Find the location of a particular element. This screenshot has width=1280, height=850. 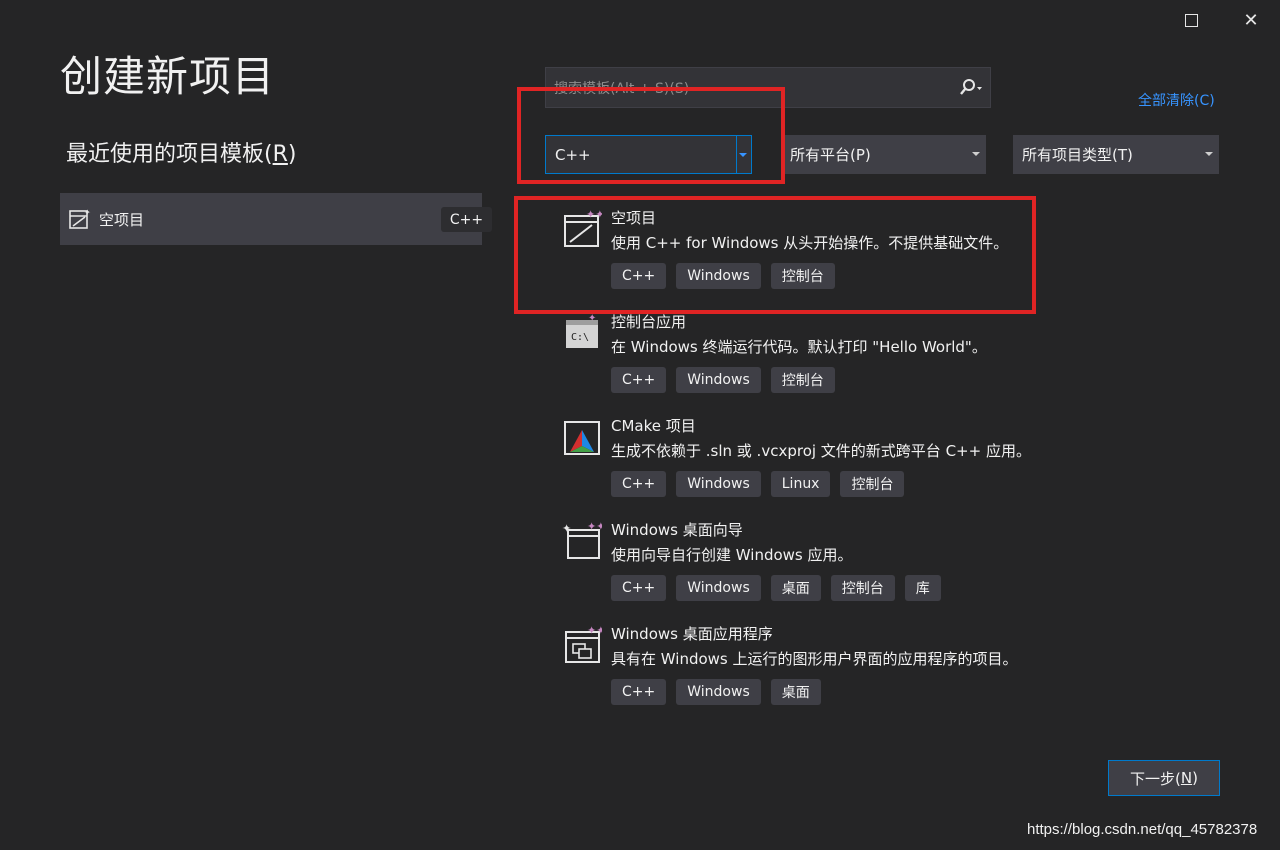

close-button: ✕ is located at coordinates (1251, 20).